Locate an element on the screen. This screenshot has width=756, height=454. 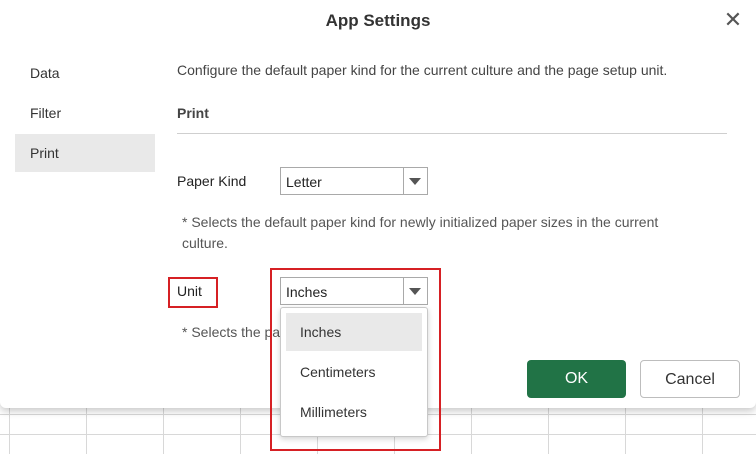
unit-option-millimeters: Millimeters is located at coordinates (354, 412).